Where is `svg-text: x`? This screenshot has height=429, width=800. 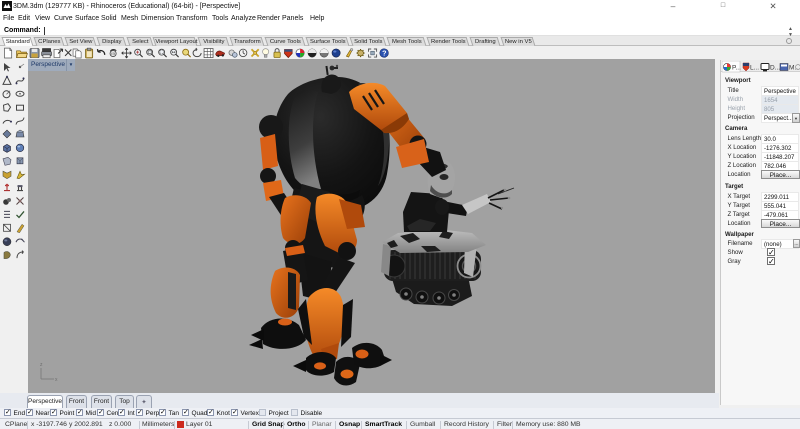
svg-text: x is located at coordinates (56, 380).